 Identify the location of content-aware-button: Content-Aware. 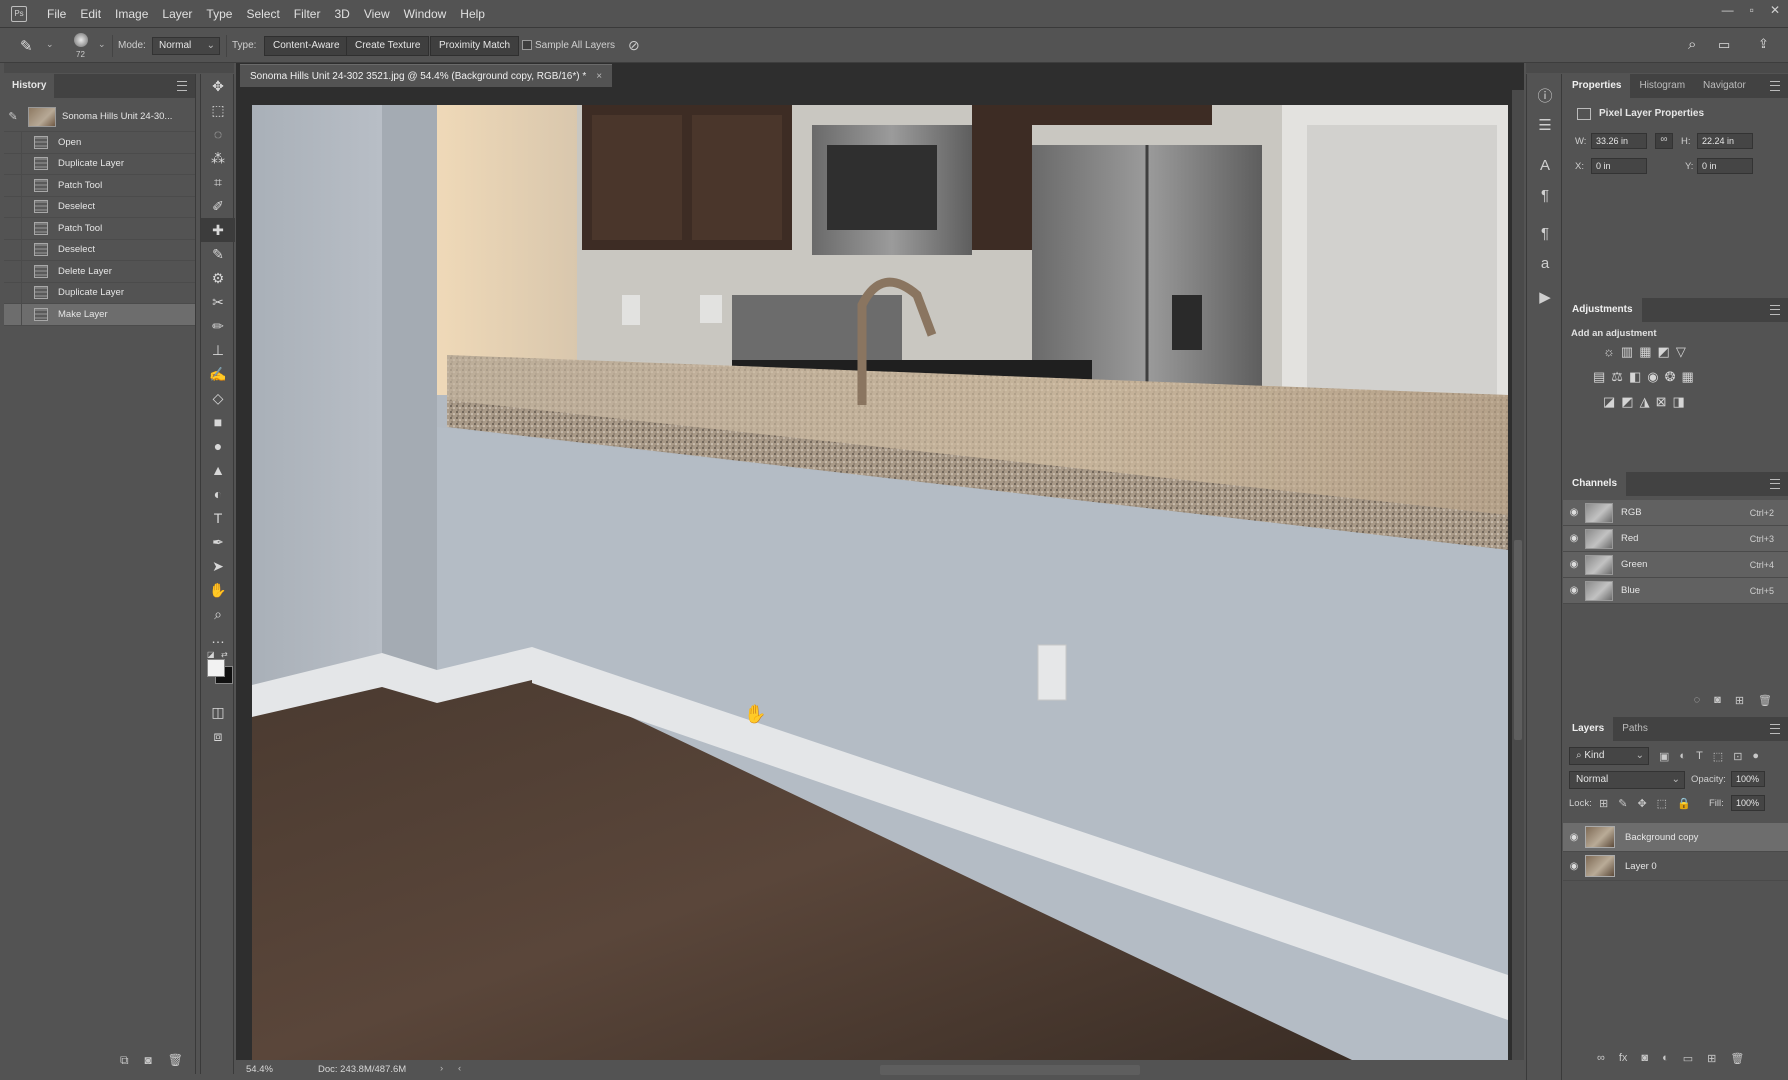
(306, 46).